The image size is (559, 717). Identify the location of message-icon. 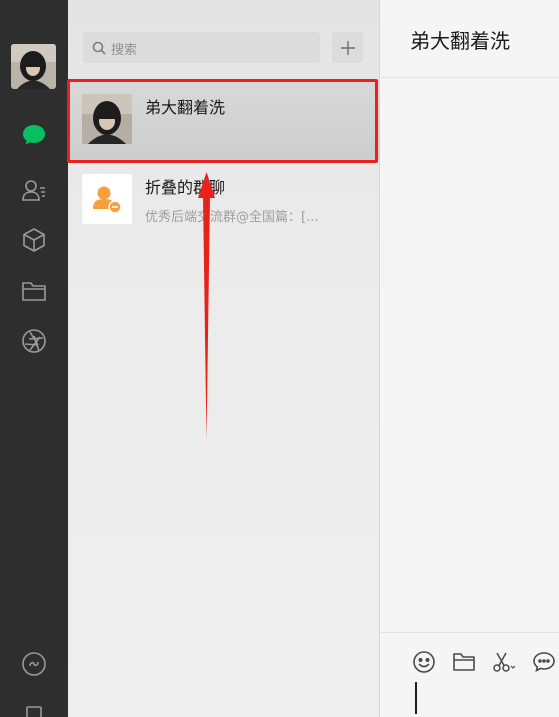
(544, 662).